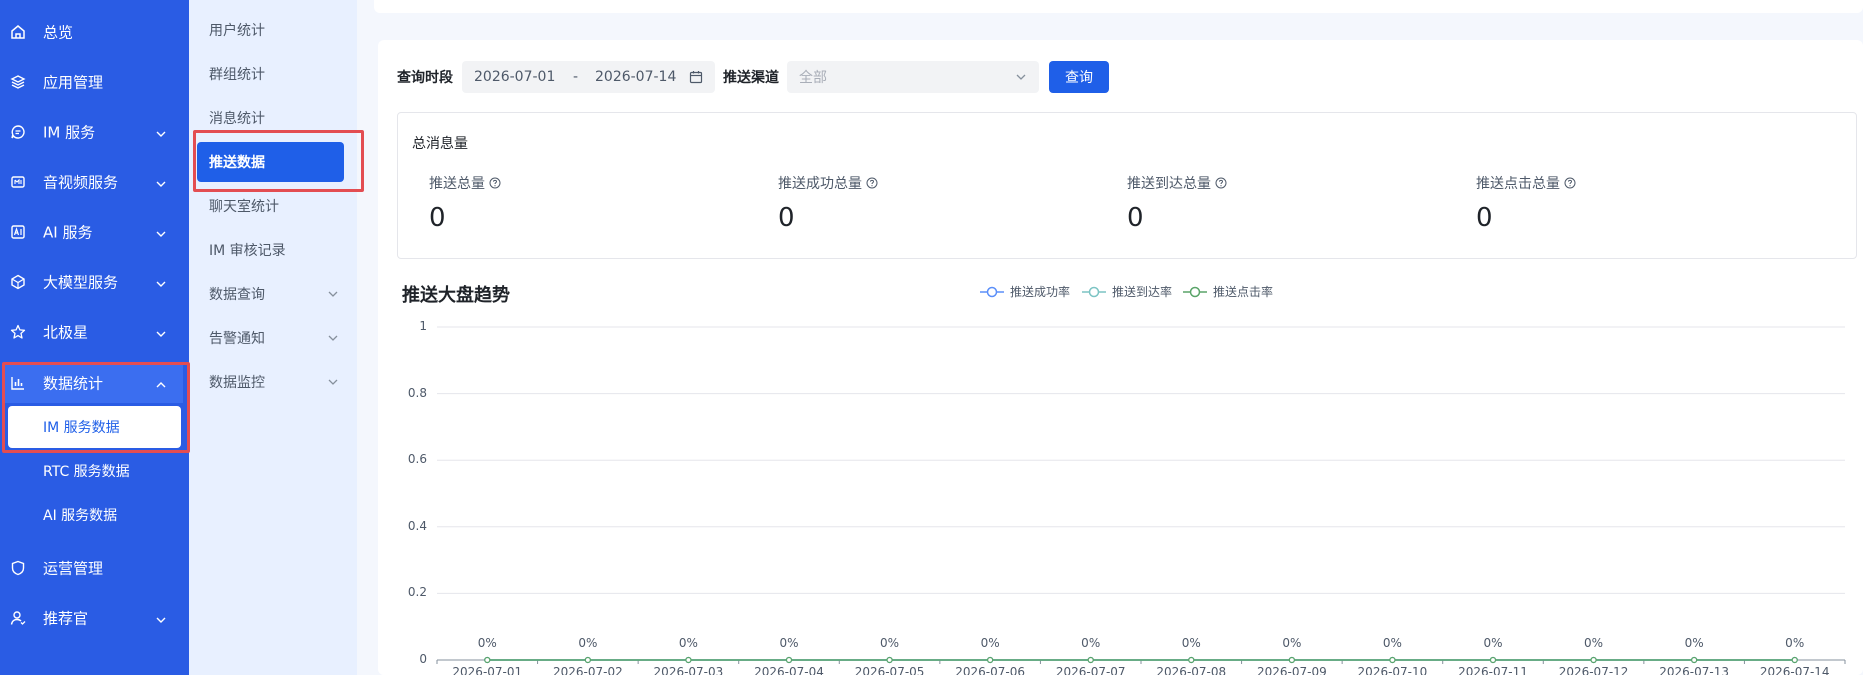 This screenshot has width=1863, height=675. I want to click on subnav-item-label: 数据监控, so click(237, 383).